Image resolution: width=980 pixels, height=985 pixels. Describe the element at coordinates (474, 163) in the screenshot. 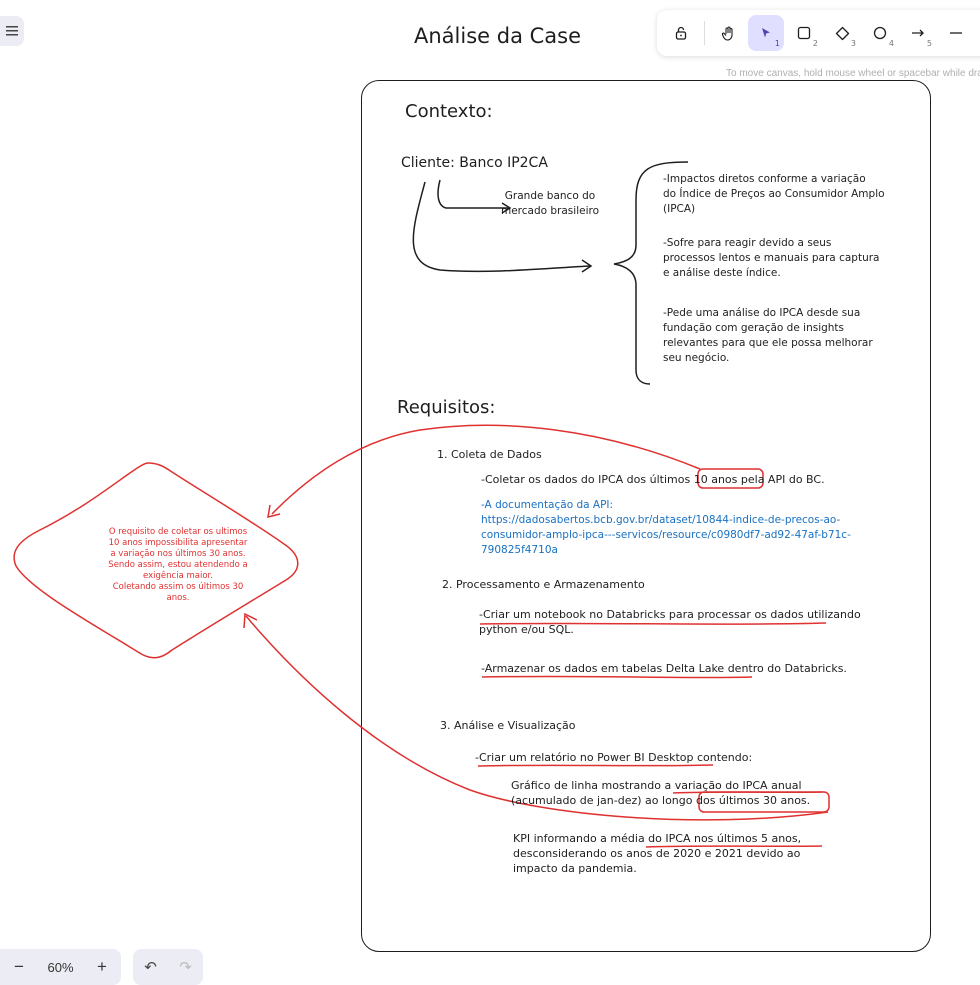

I see `cliente-label: Cliente: Banco IP2CA` at that location.